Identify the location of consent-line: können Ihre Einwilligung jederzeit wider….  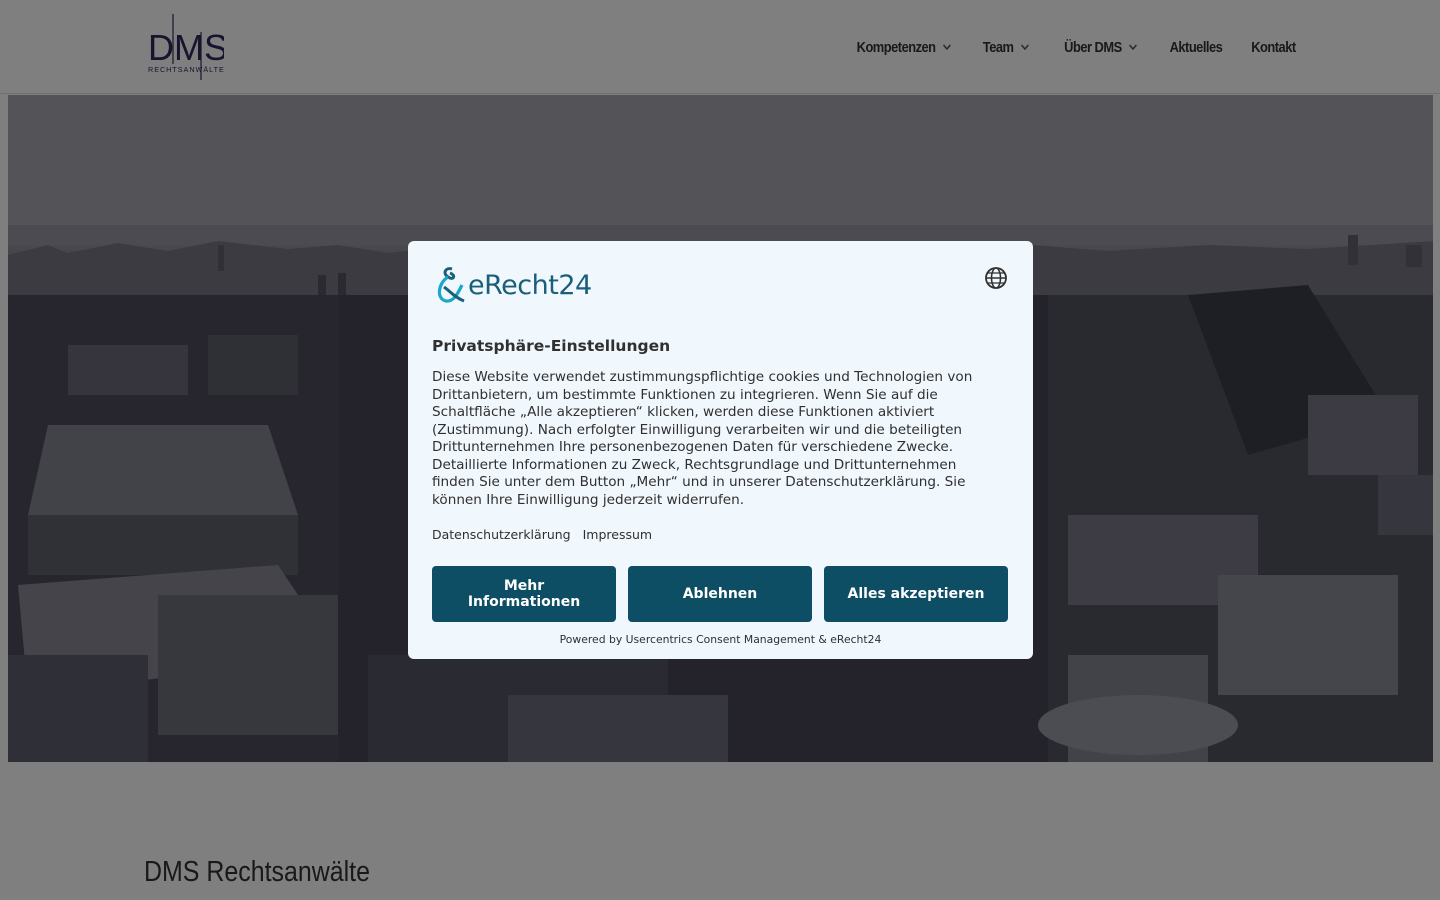
(588, 499).